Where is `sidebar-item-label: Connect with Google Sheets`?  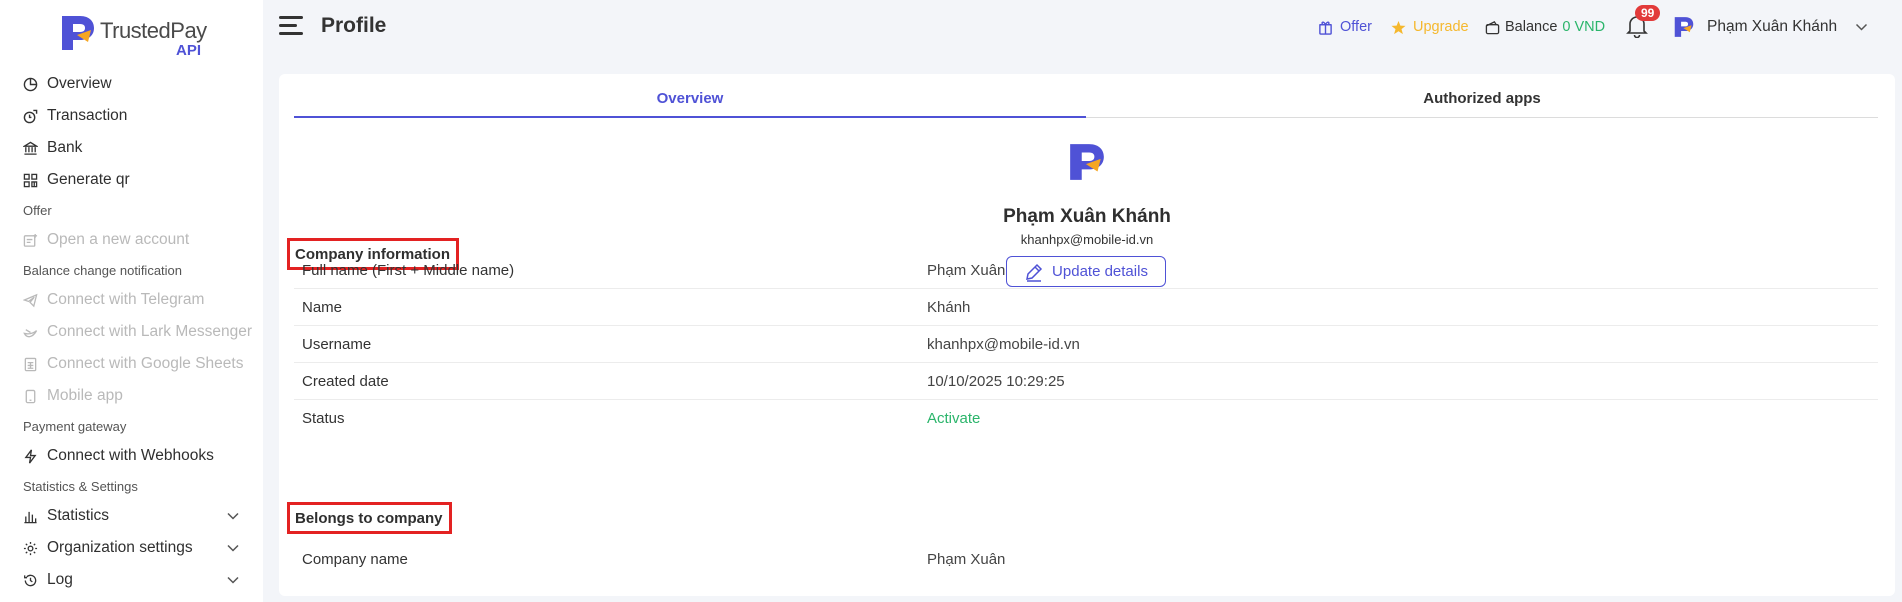
sidebar-item-label: Connect with Google Sheets is located at coordinates (145, 363).